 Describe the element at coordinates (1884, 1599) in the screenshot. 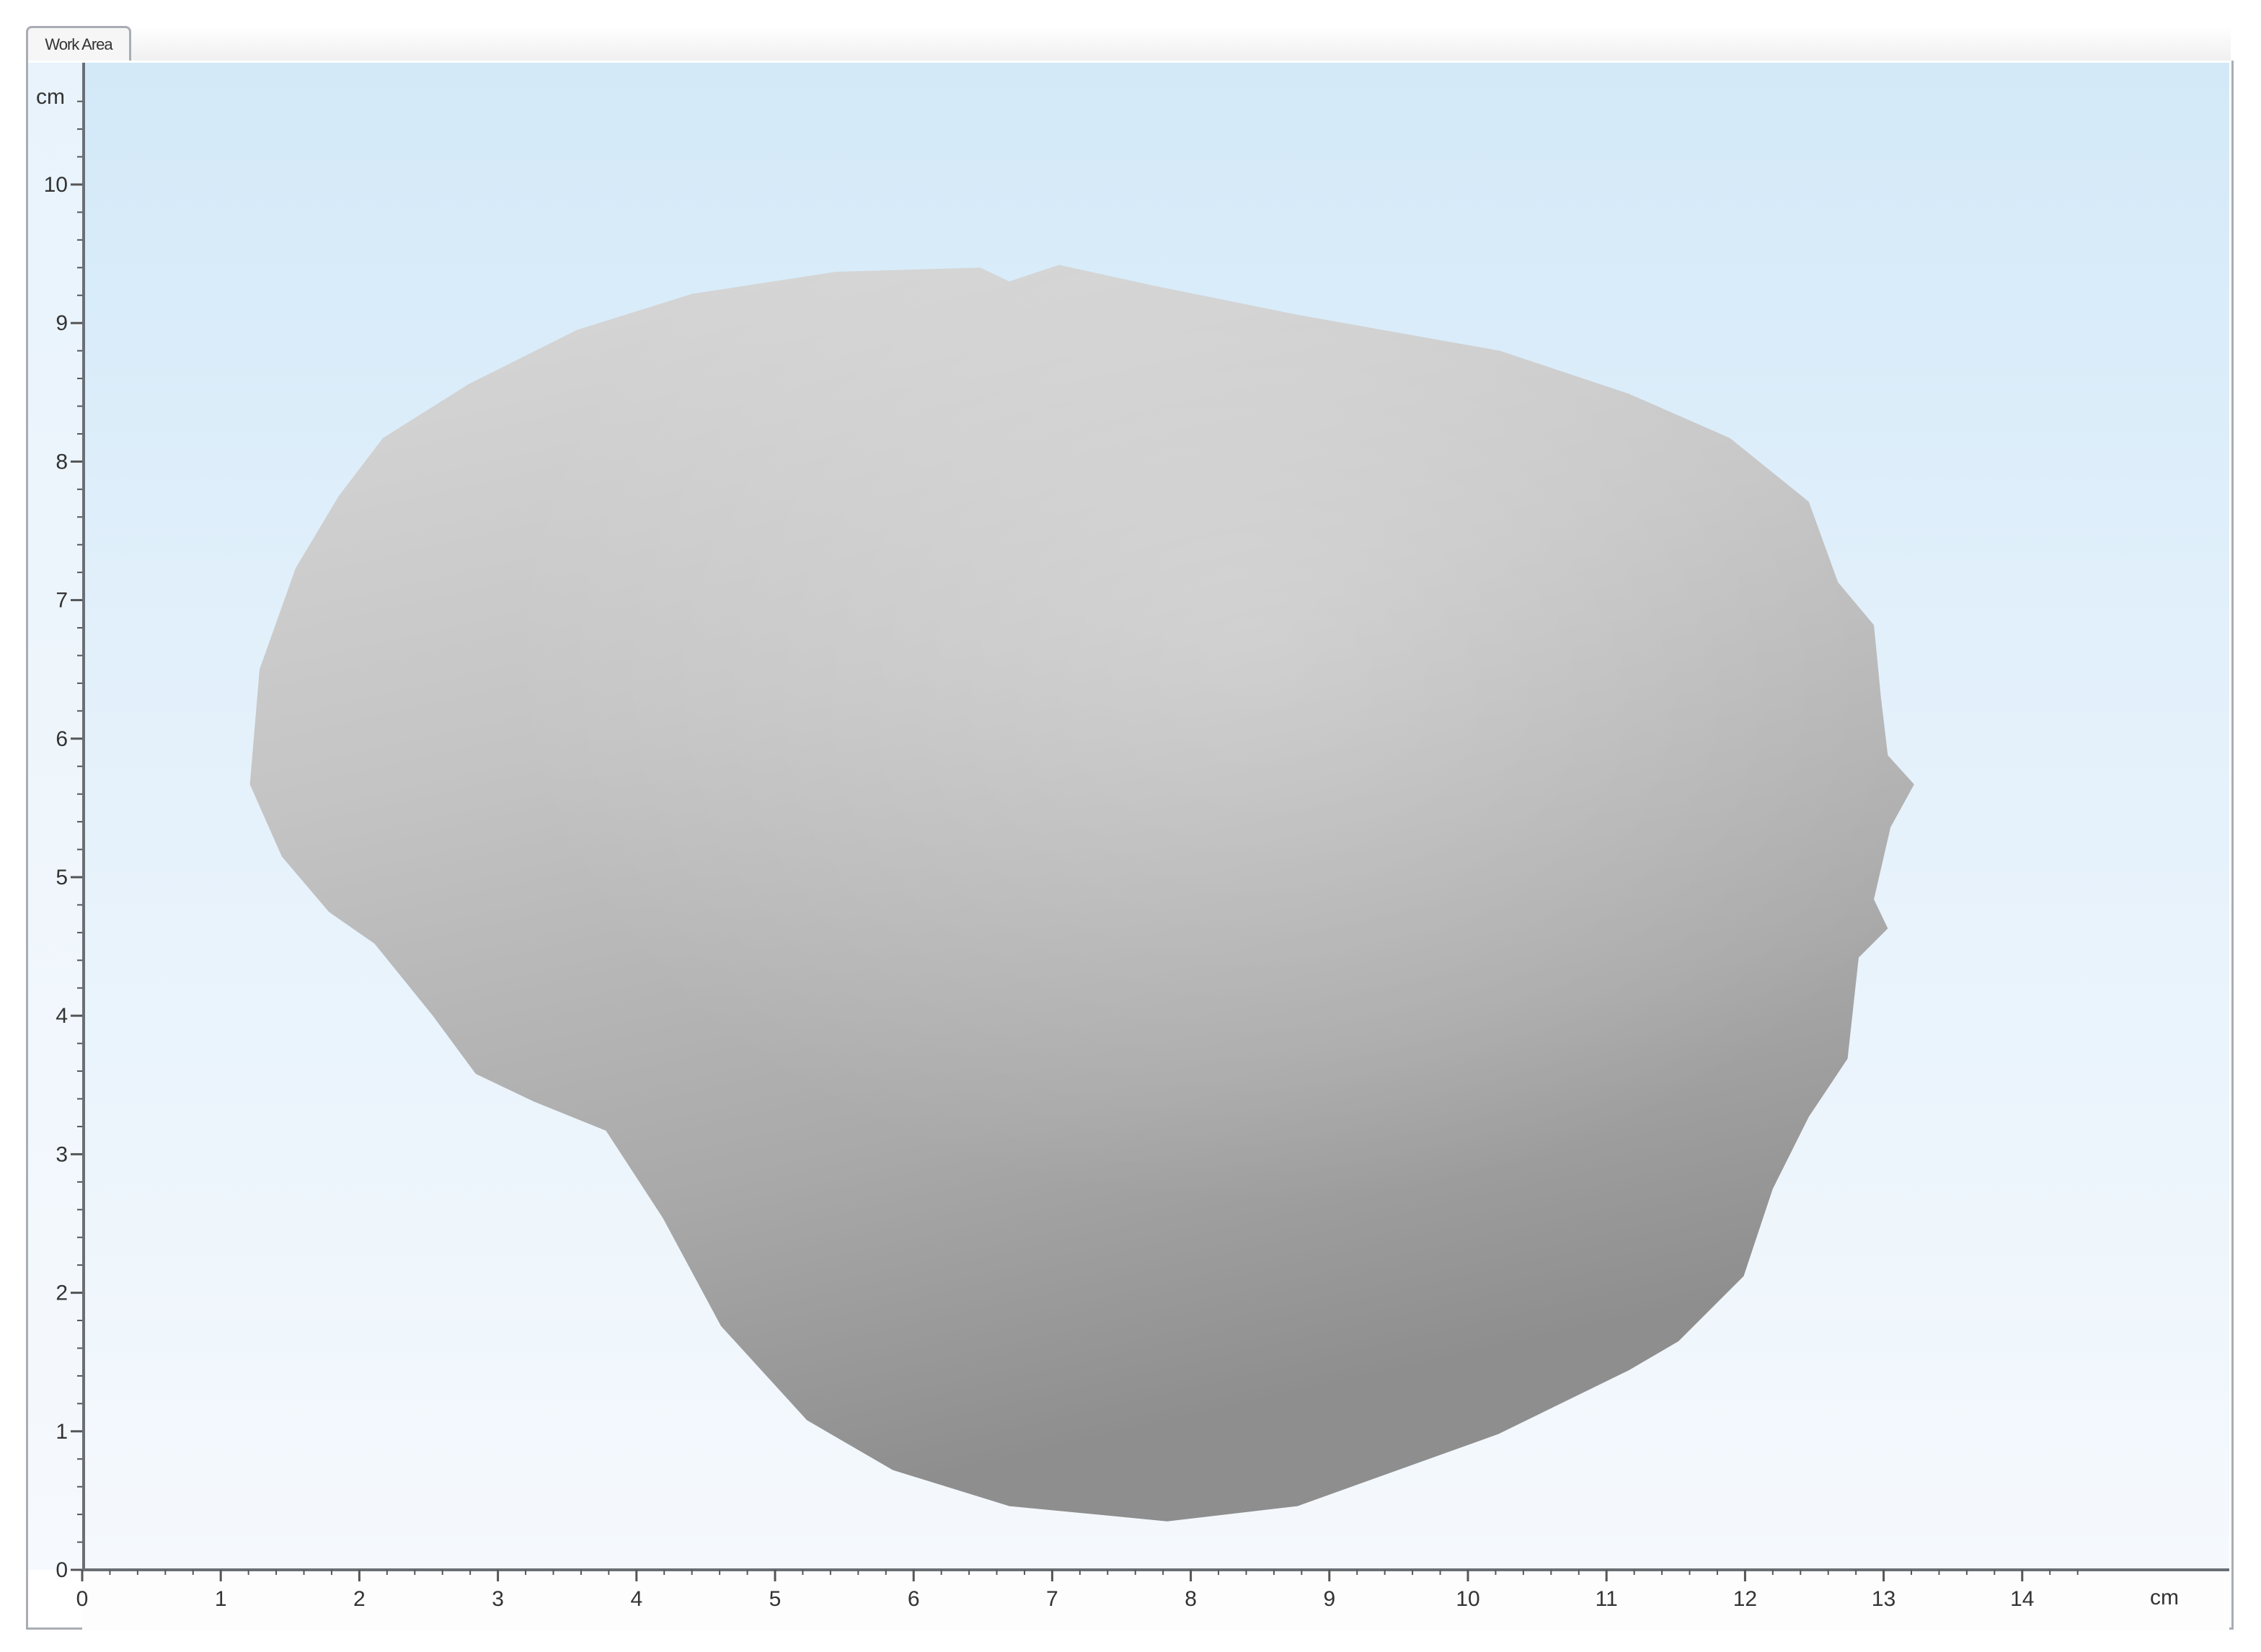

I see `x-tick-label: 13` at that location.